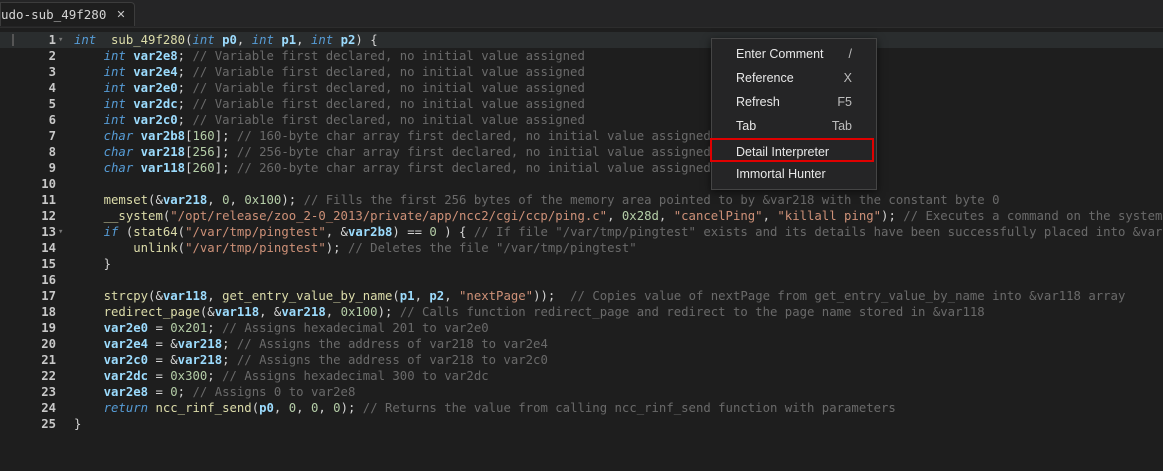 The height and width of the screenshot is (471, 1163). I want to click on code-line: 15 }, so click(581, 264).